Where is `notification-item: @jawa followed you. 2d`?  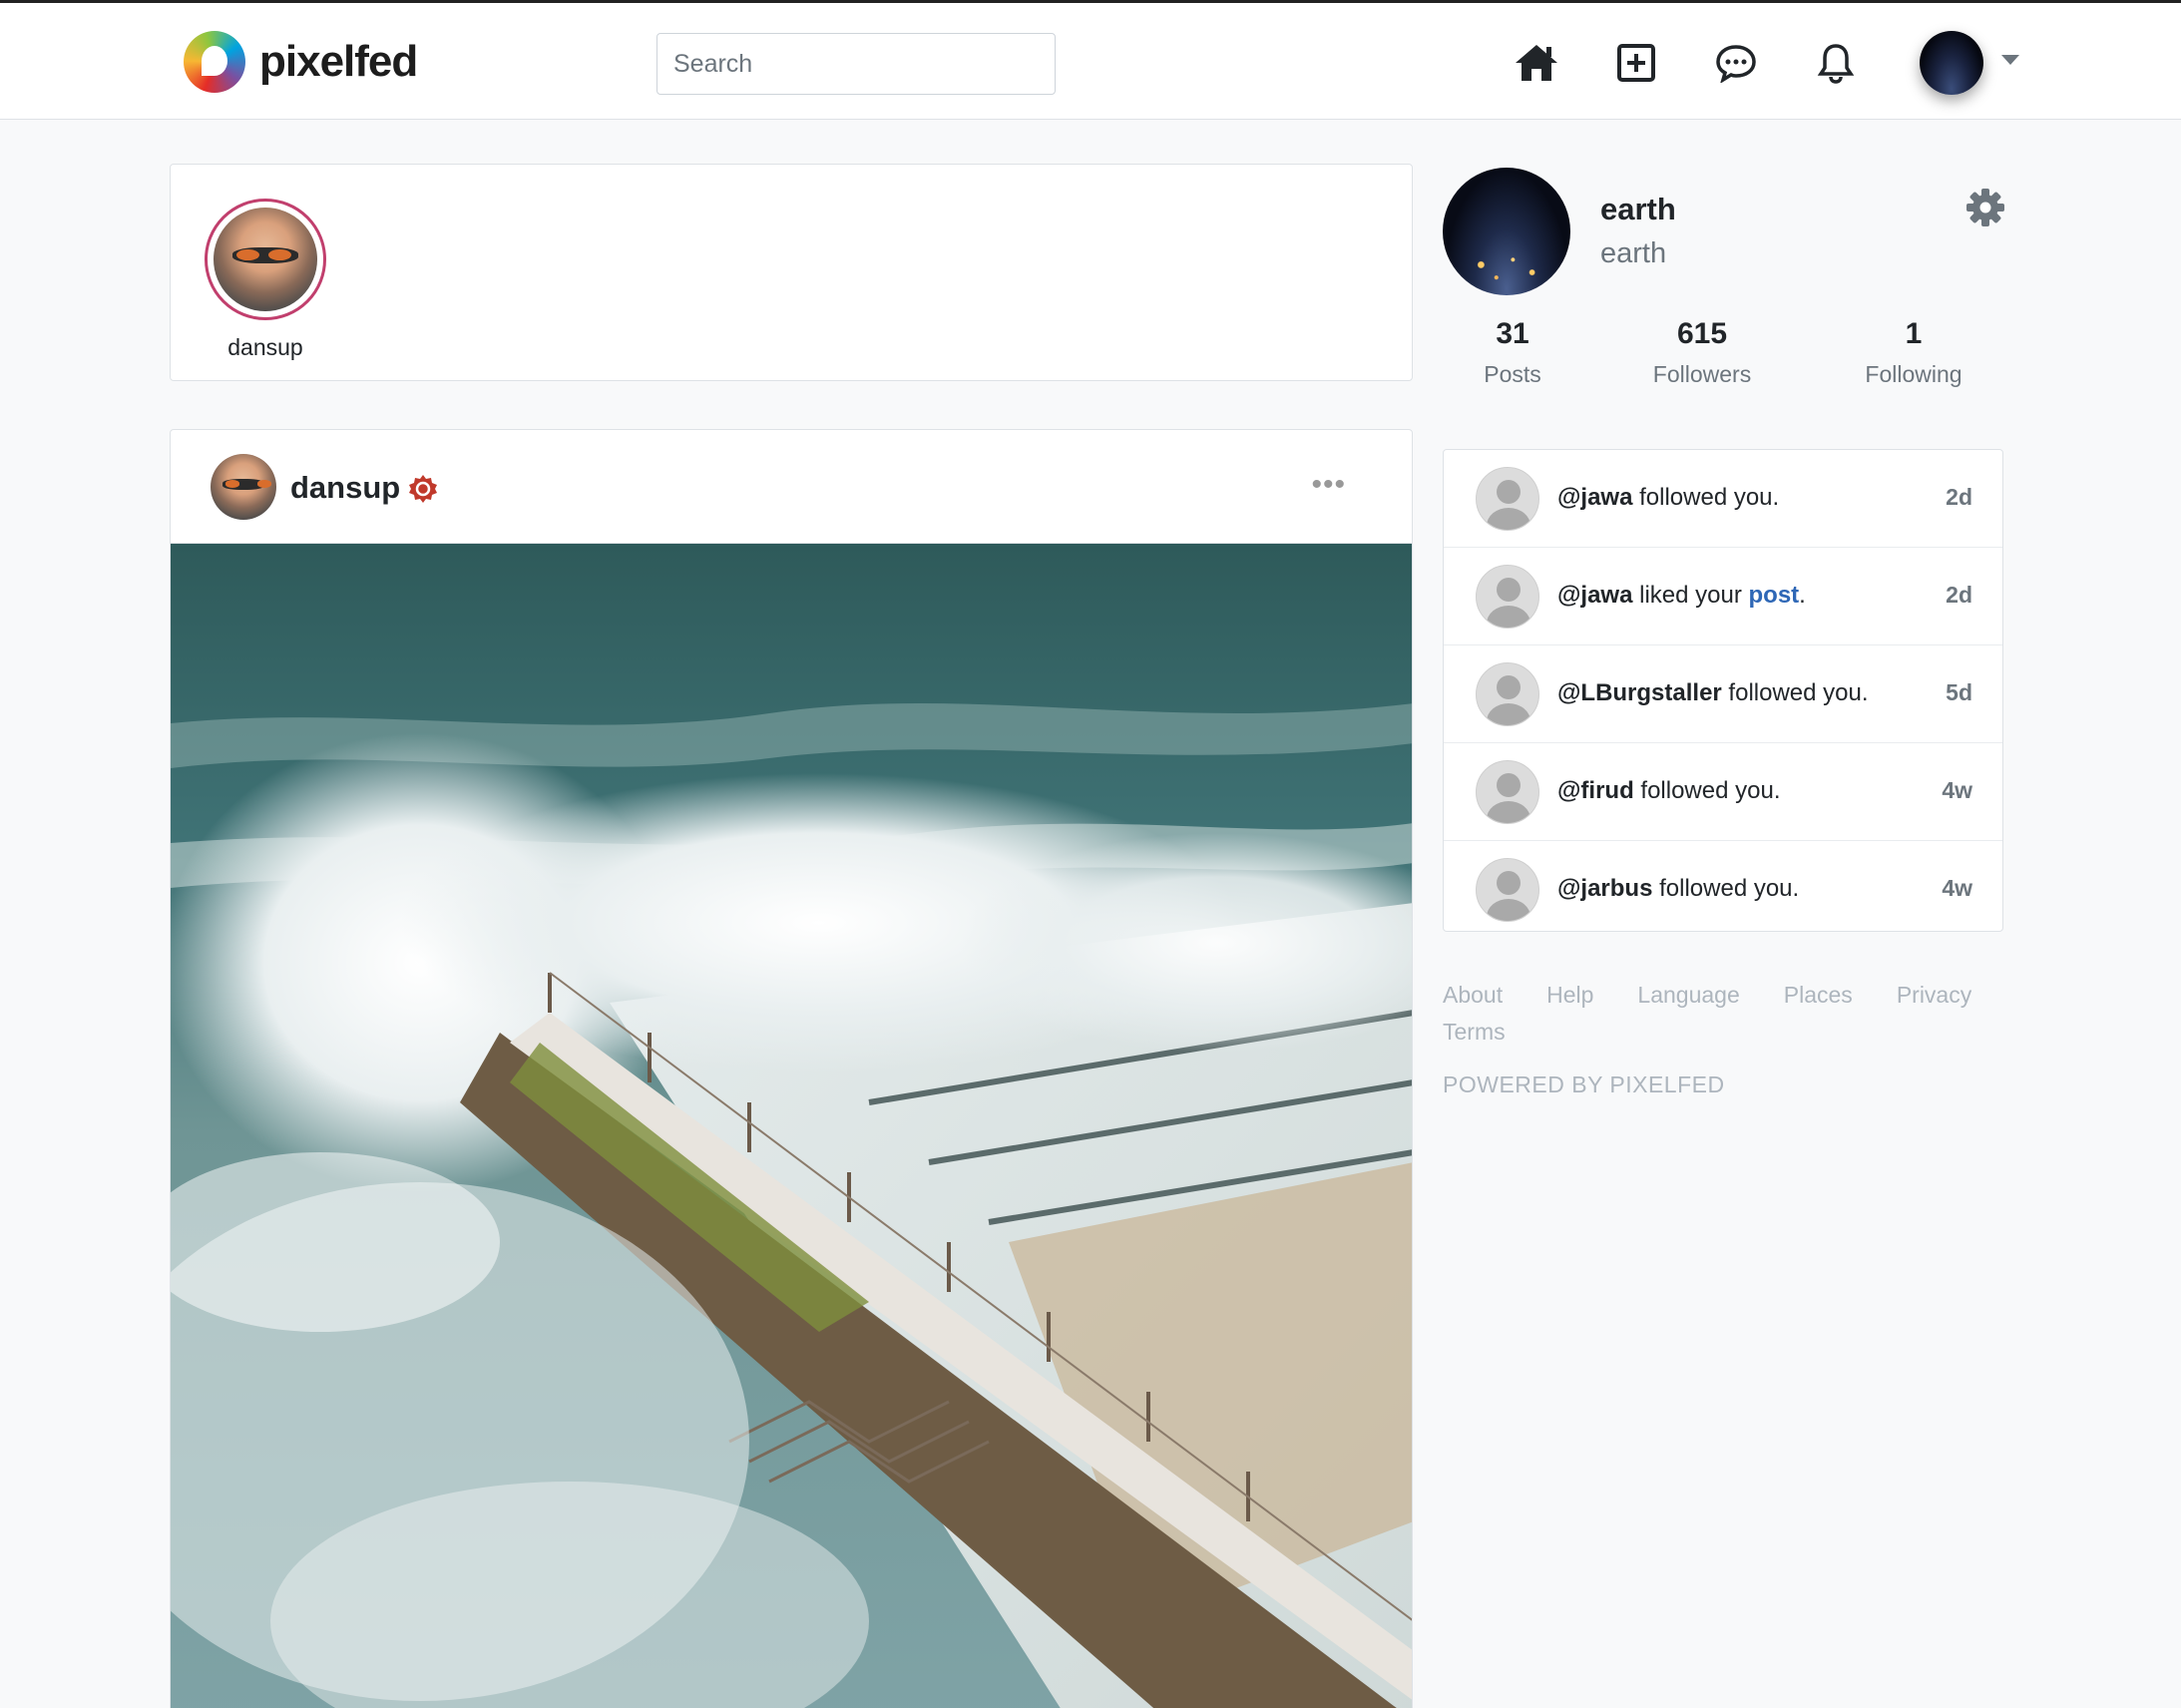
notification-item: @jawa followed you. 2d is located at coordinates (1723, 499).